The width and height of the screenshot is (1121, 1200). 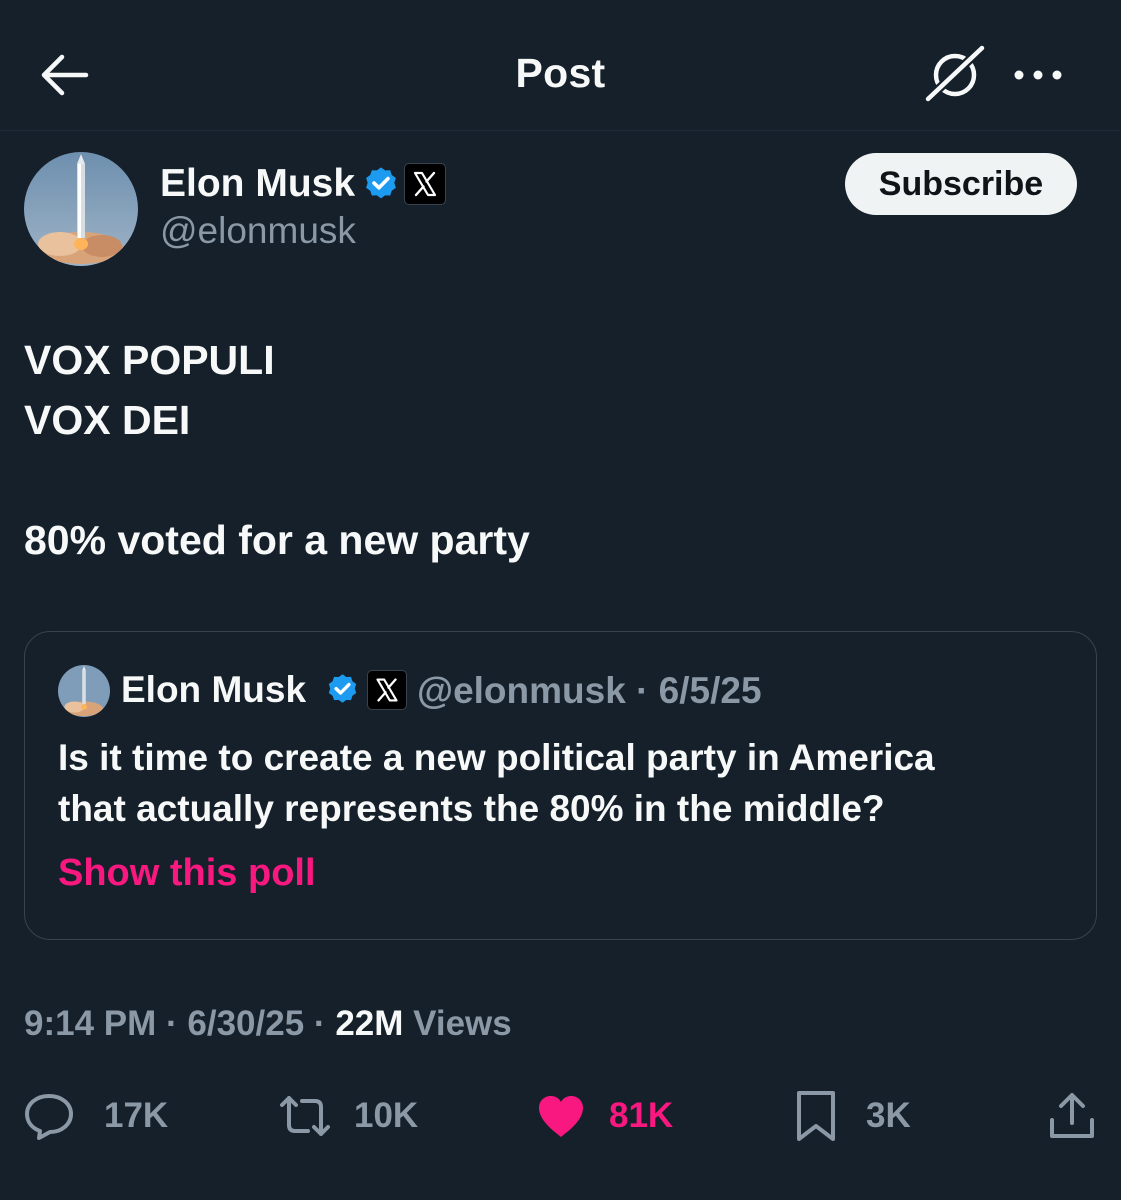 I want to click on share-icon, so click(x=1072, y=1115).